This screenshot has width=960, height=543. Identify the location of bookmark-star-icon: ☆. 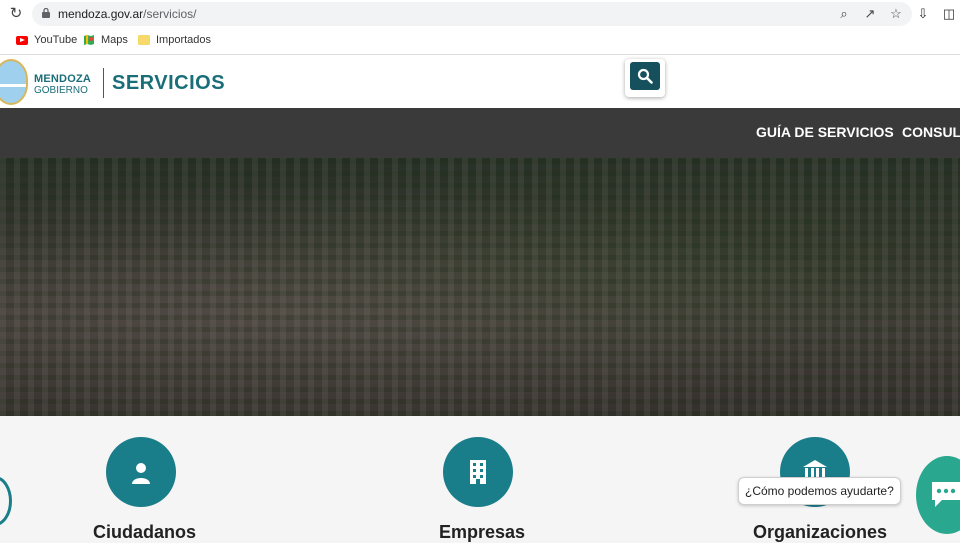
(896, 14).